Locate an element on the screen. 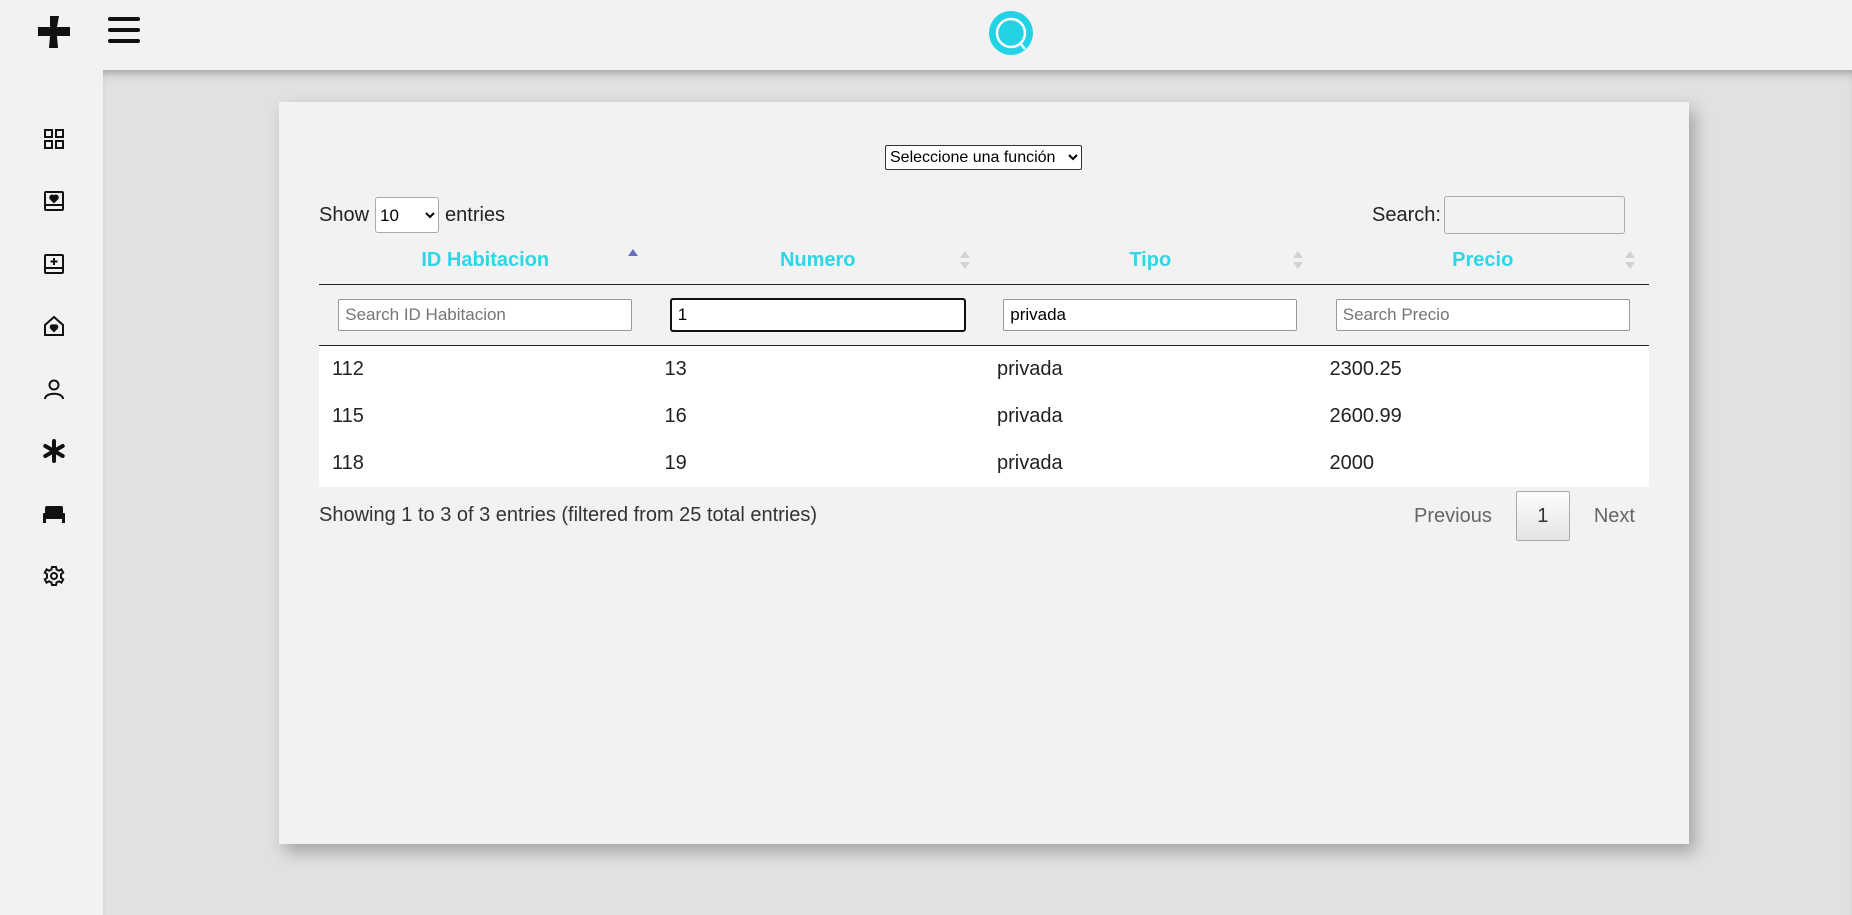 The image size is (1852, 915). entries-label: entries is located at coordinates (475, 214).